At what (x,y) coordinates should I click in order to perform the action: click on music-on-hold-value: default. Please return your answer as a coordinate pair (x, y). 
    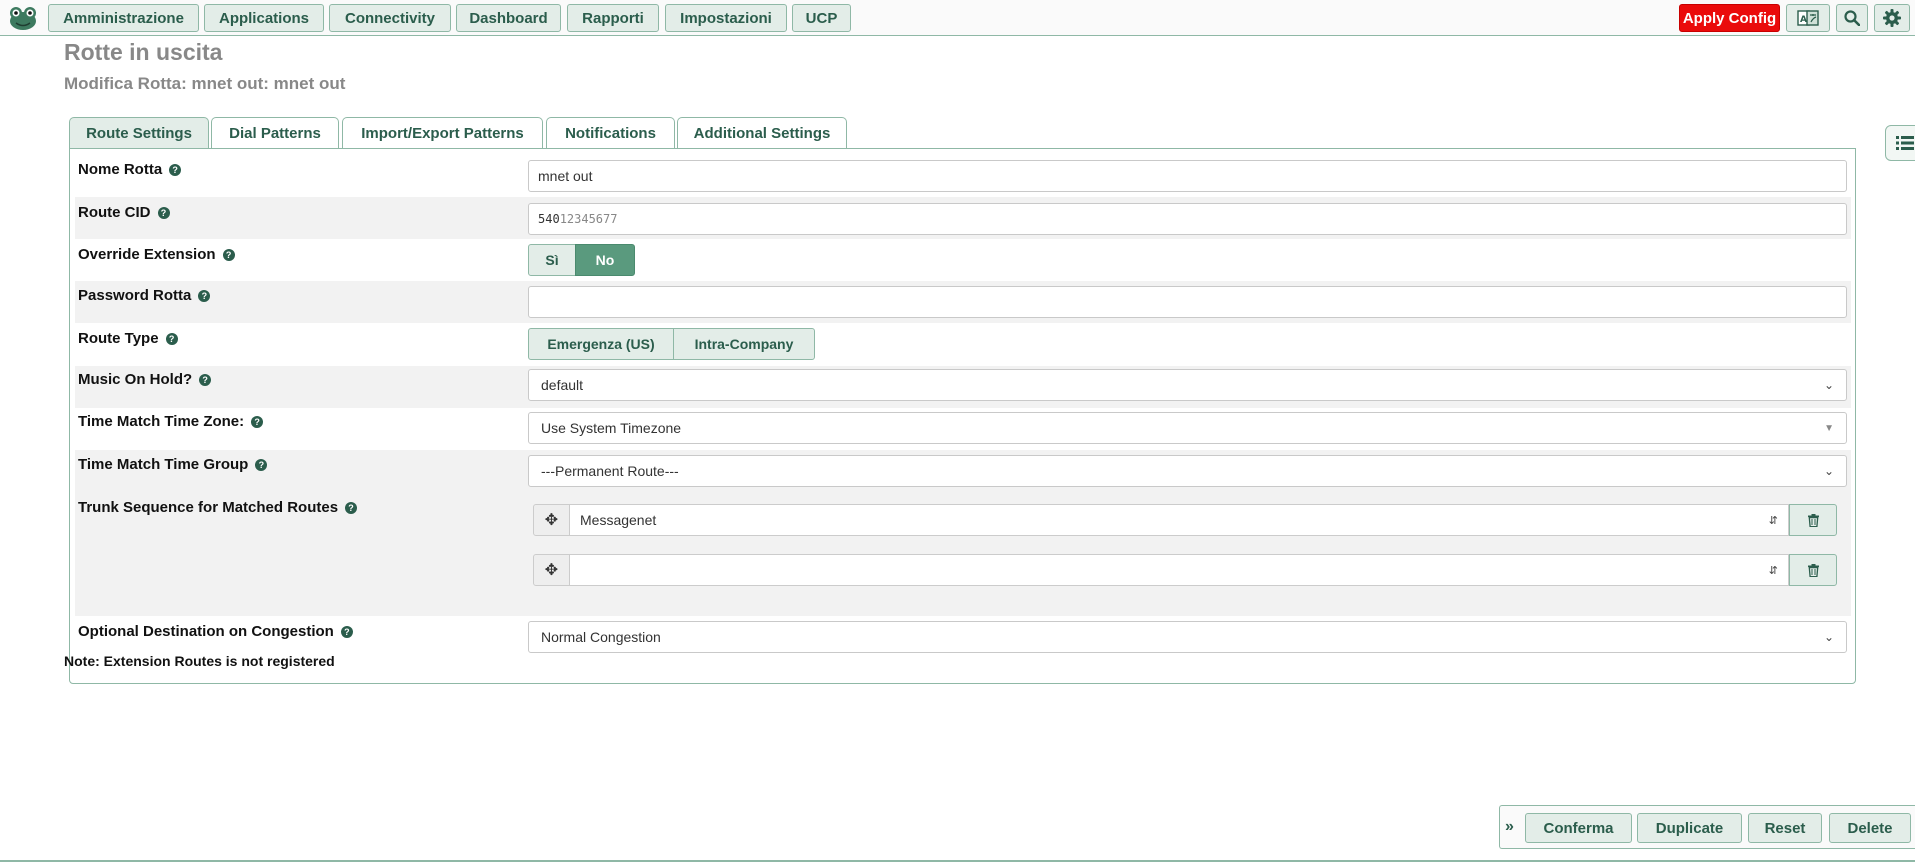
    Looking at the image, I should click on (562, 385).